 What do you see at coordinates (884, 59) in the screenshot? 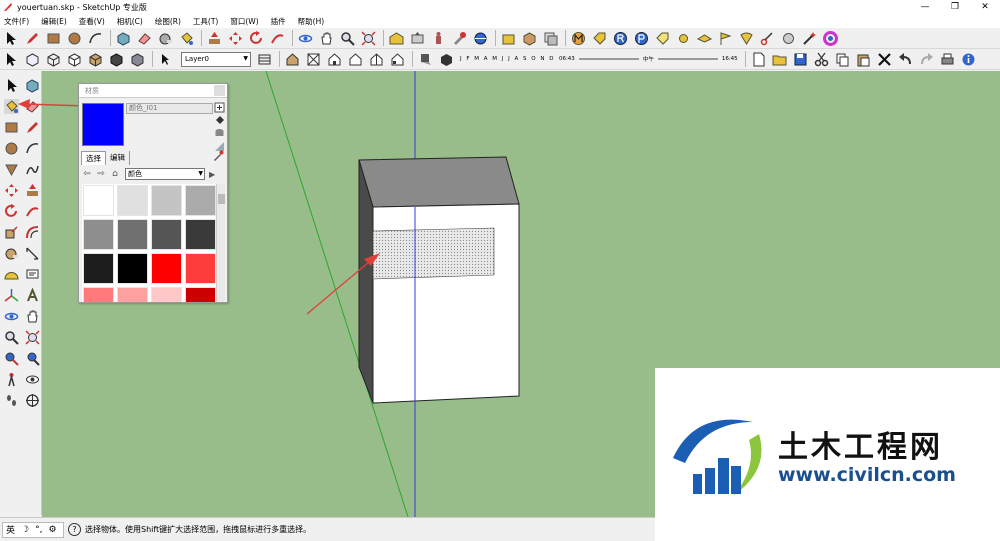
I see `erase-selection-button` at bounding box center [884, 59].